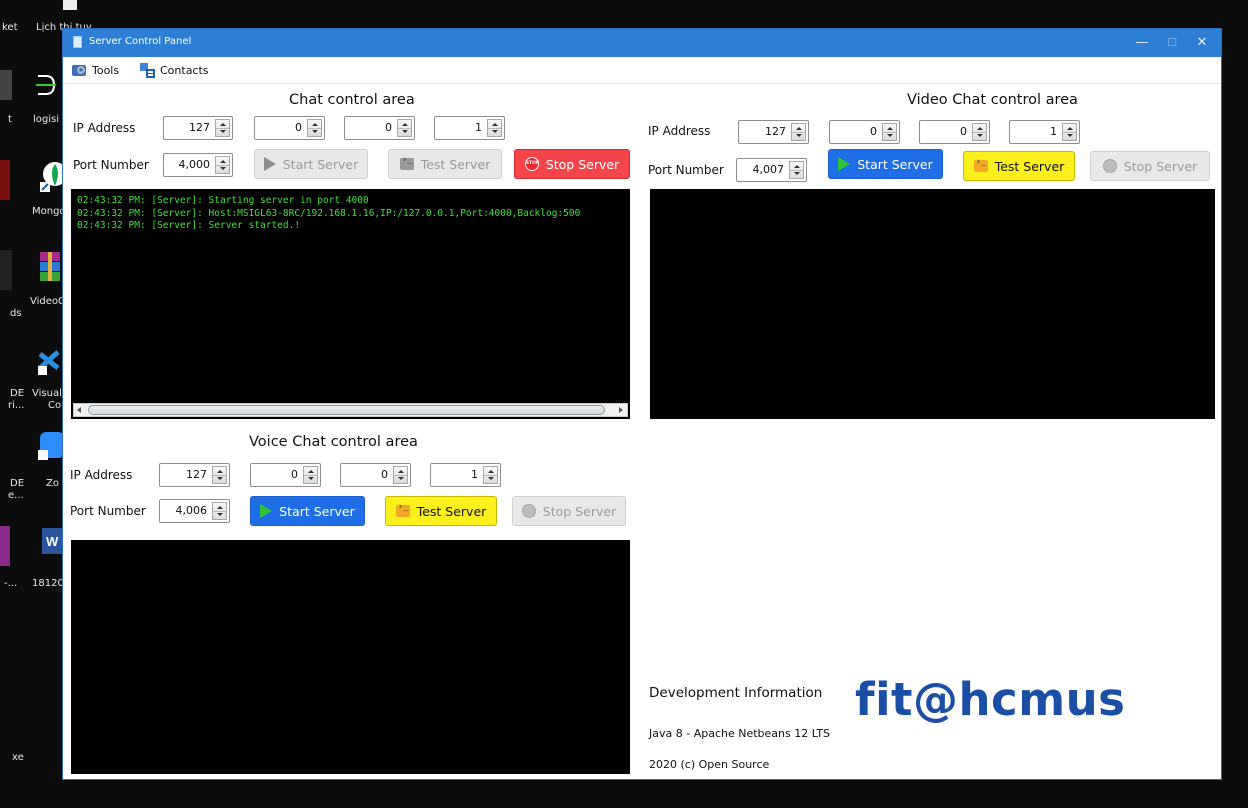  What do you see at coordinates (980, 164) in the screenshot?
I see `terminal-icon` at bounding box center [980, 164].